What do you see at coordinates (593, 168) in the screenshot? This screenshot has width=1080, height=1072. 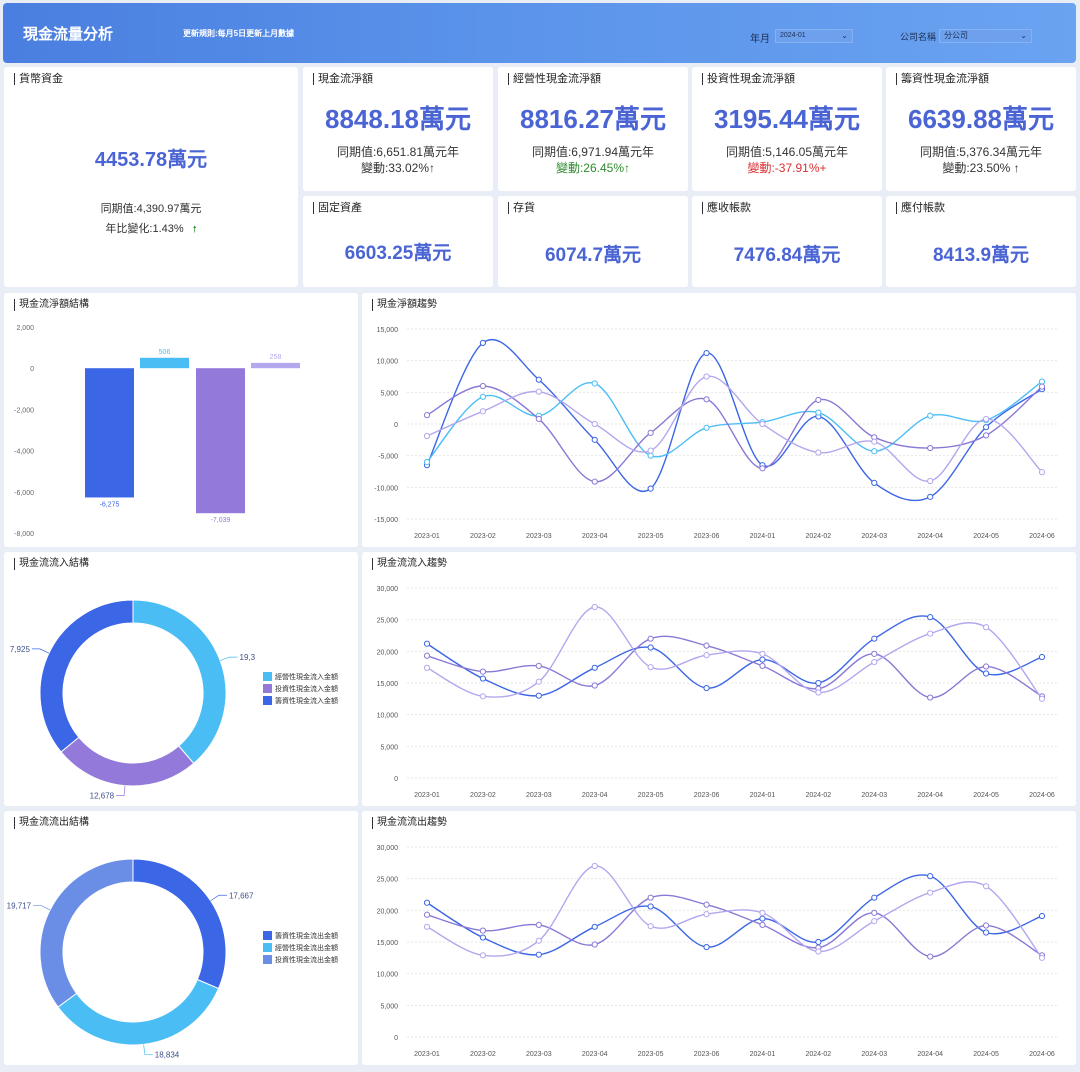 I see `kpi-change: 變動:26.45%↑` at bounding box center [593, 168].